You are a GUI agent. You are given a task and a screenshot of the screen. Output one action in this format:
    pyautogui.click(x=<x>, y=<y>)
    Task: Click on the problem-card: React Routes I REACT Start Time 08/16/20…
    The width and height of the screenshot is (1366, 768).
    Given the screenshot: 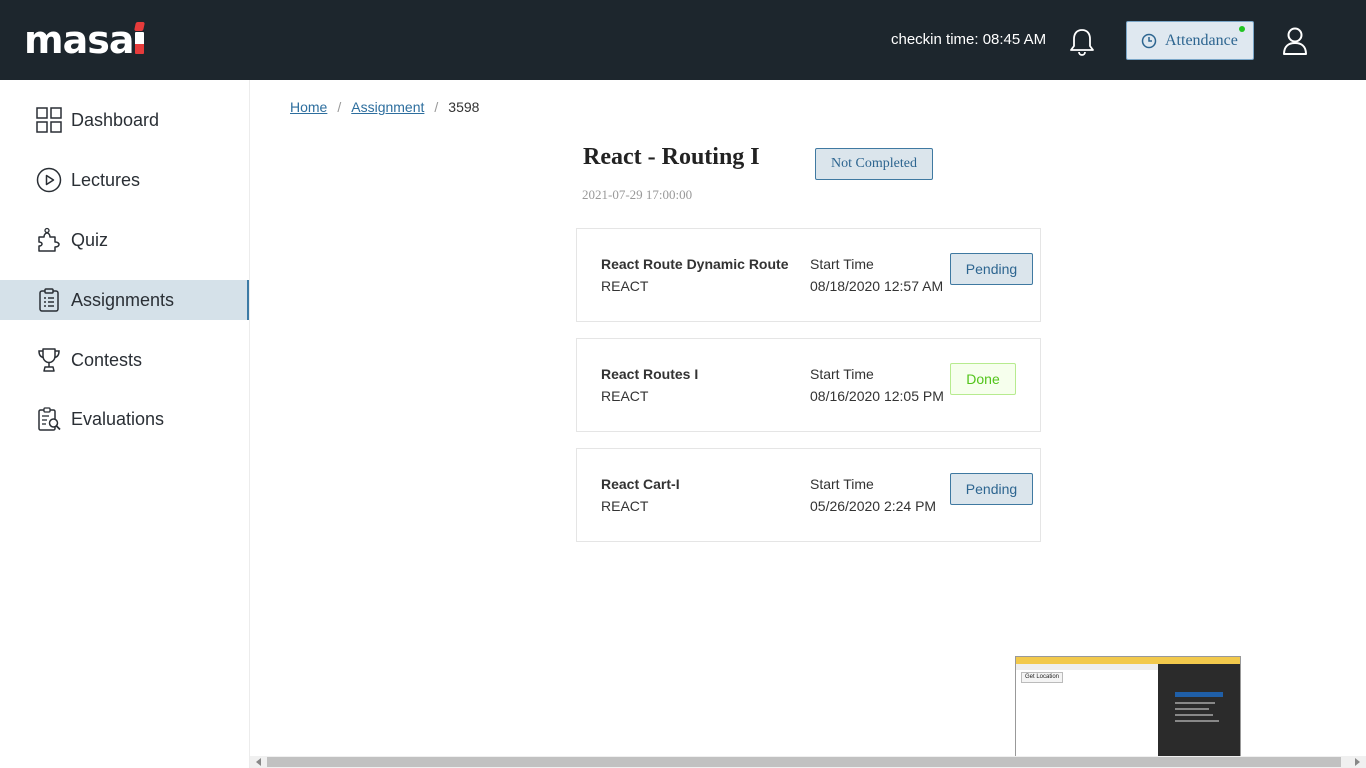 What is the action you would take?
    pyautogui.click(x=808, y=385)
    